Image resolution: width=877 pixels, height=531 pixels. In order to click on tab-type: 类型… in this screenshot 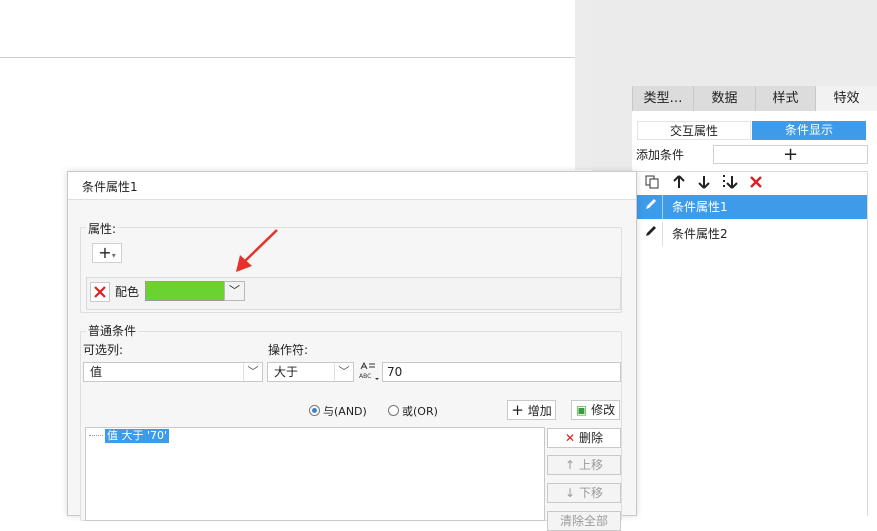, I will do `click(662, 98)`.